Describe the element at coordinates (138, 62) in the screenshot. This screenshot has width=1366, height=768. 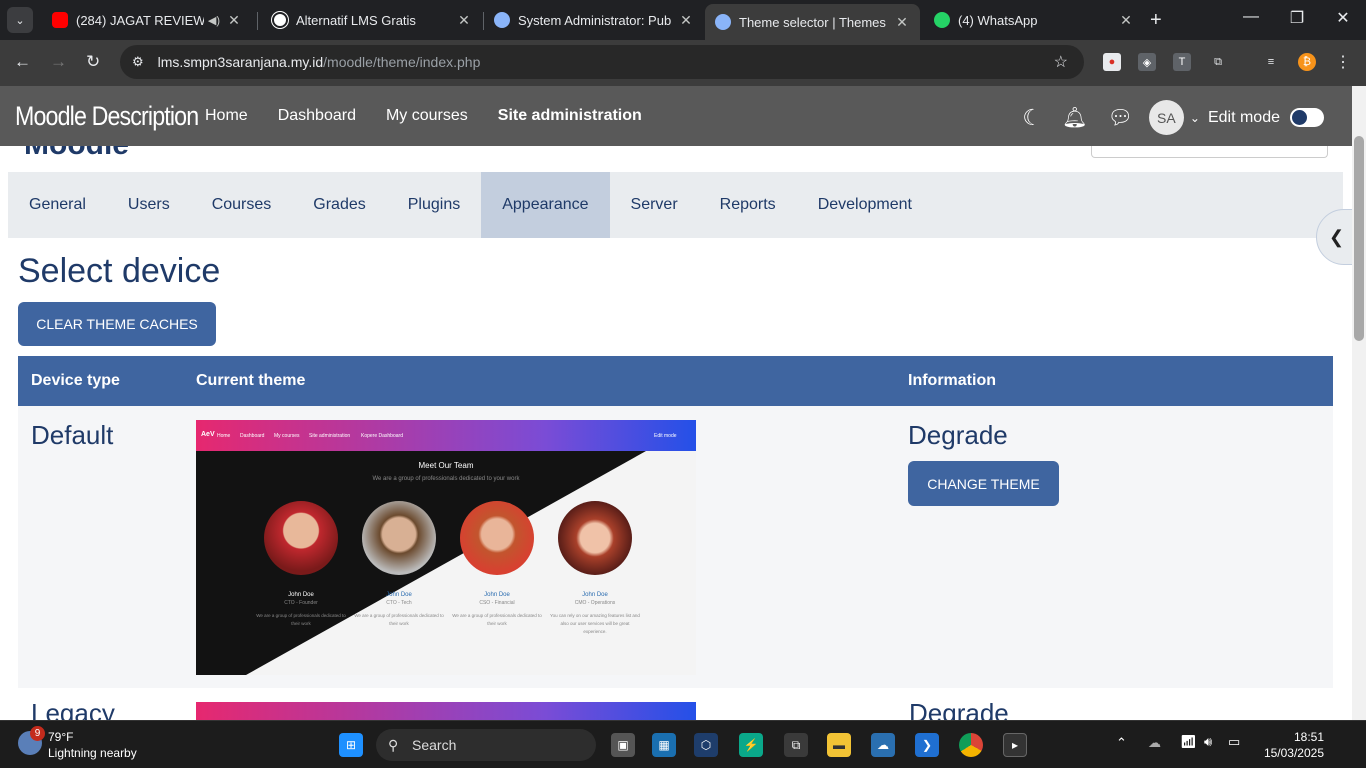
I see `site-info-icon: ⚙` at that location.